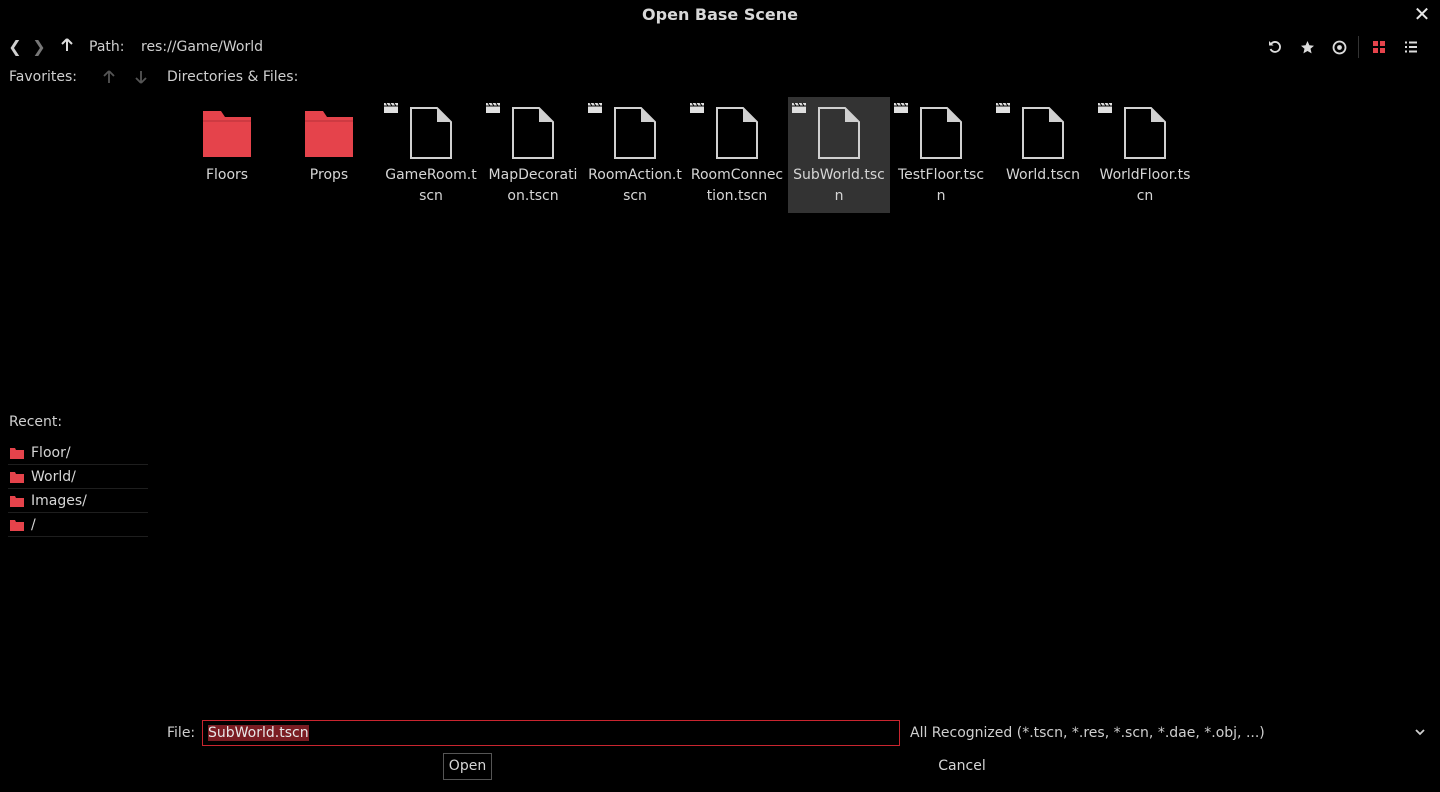  I want to click on favorite-star-icon, so click(1307, 47).